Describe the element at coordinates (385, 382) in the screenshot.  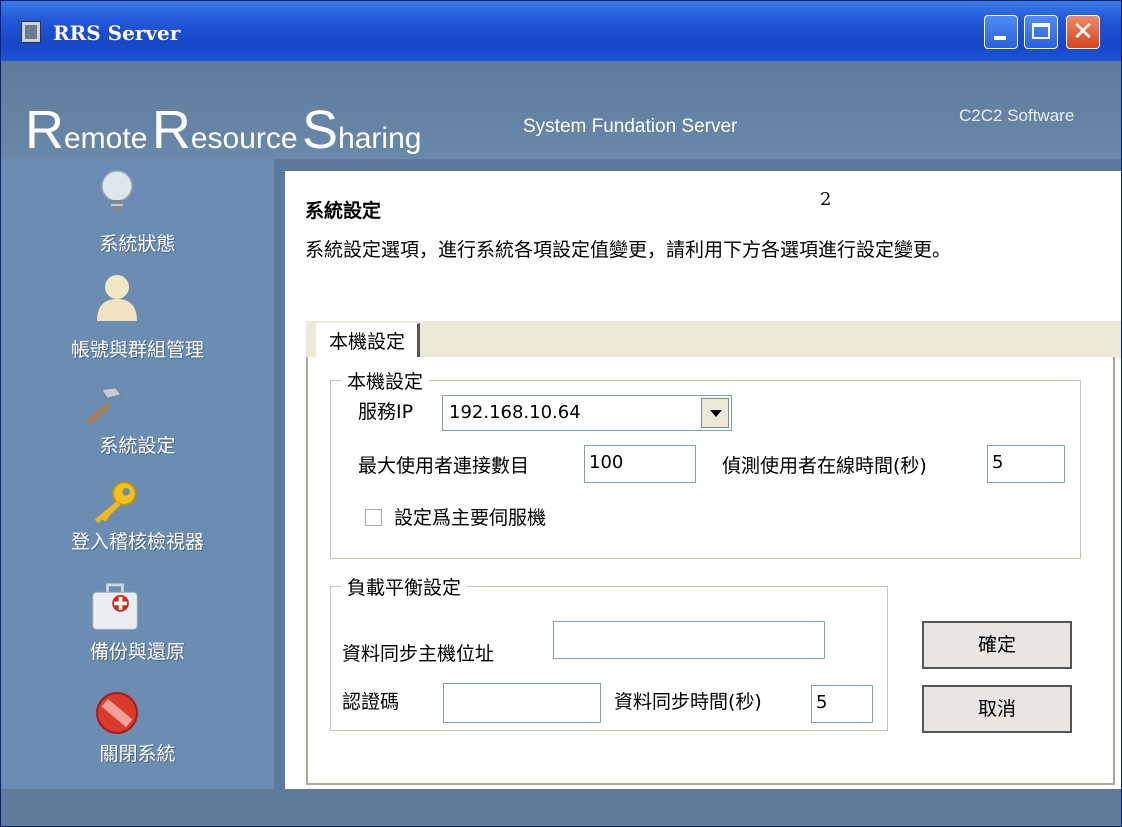
I see `local-settings-legend: 本機設定` at that location.